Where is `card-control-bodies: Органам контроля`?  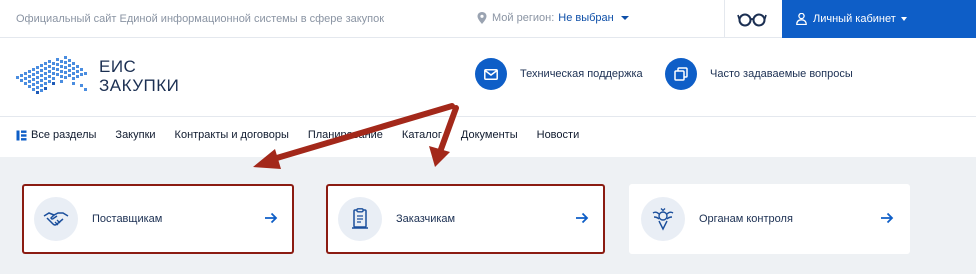
card-control-bodies: Органам контроля is located at coordinates (769, 219).